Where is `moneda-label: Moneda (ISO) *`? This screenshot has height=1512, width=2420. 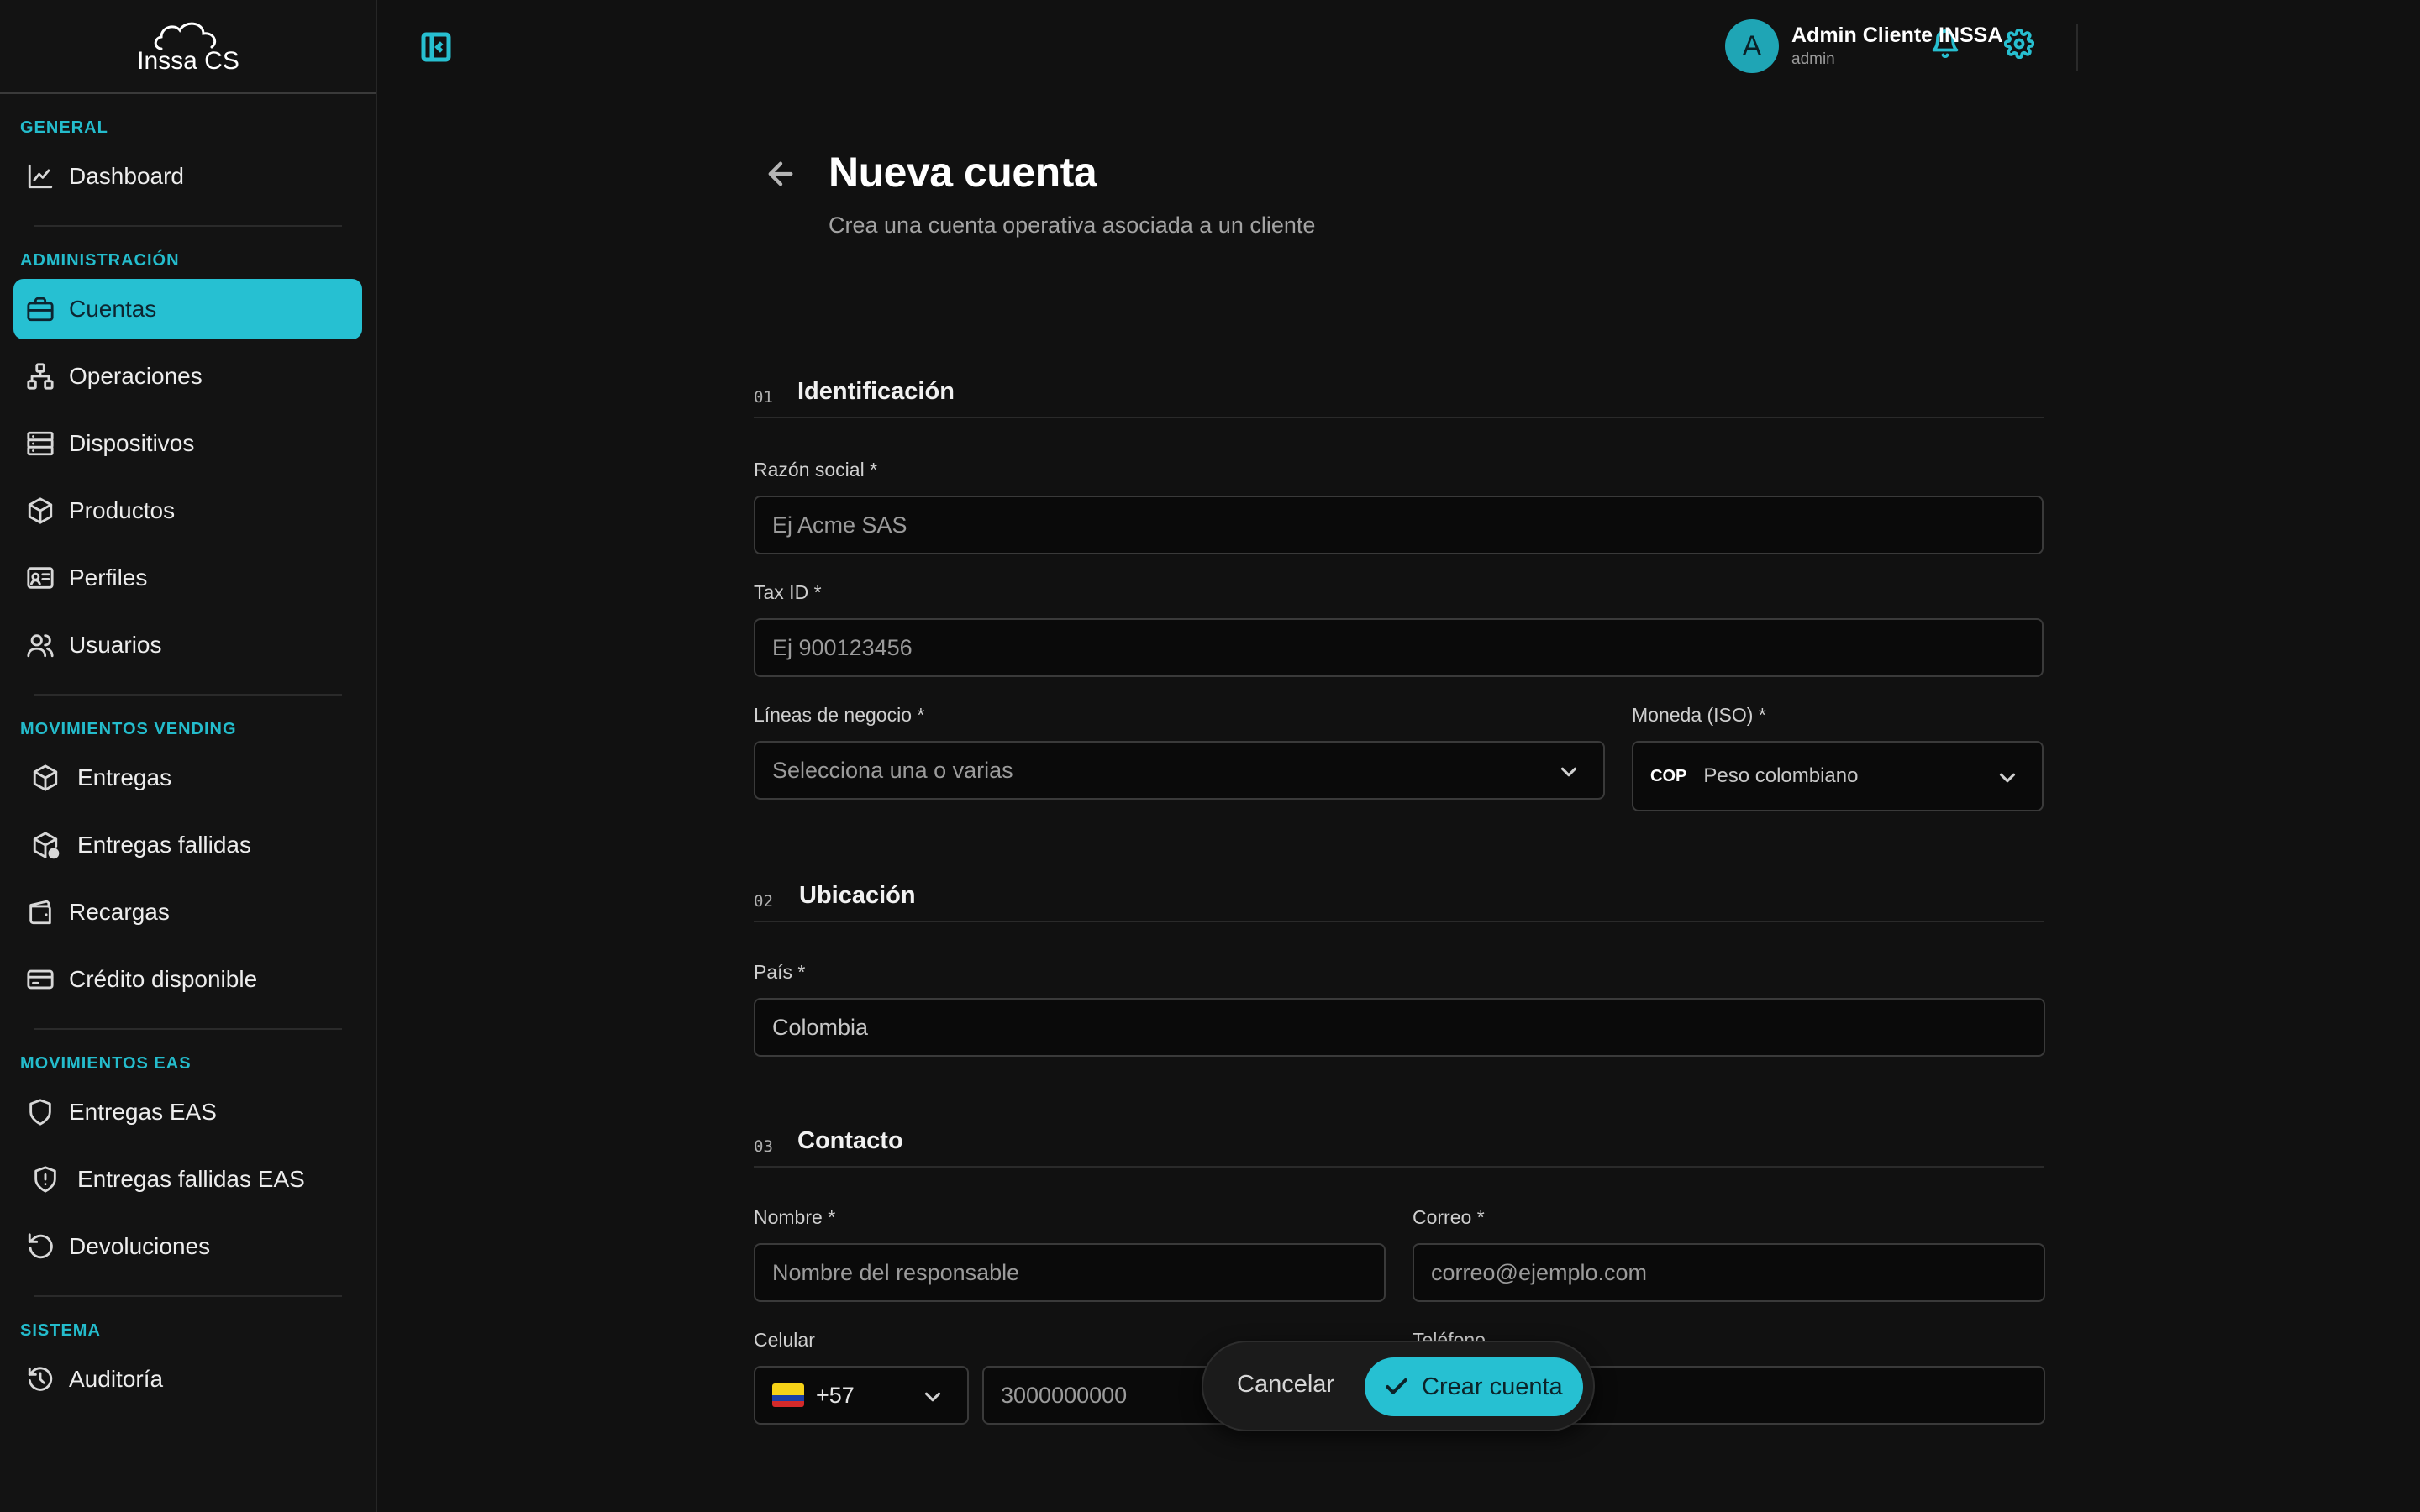
moneda-label: Moneda (ISO) * is located at coordinates (1699, 715).